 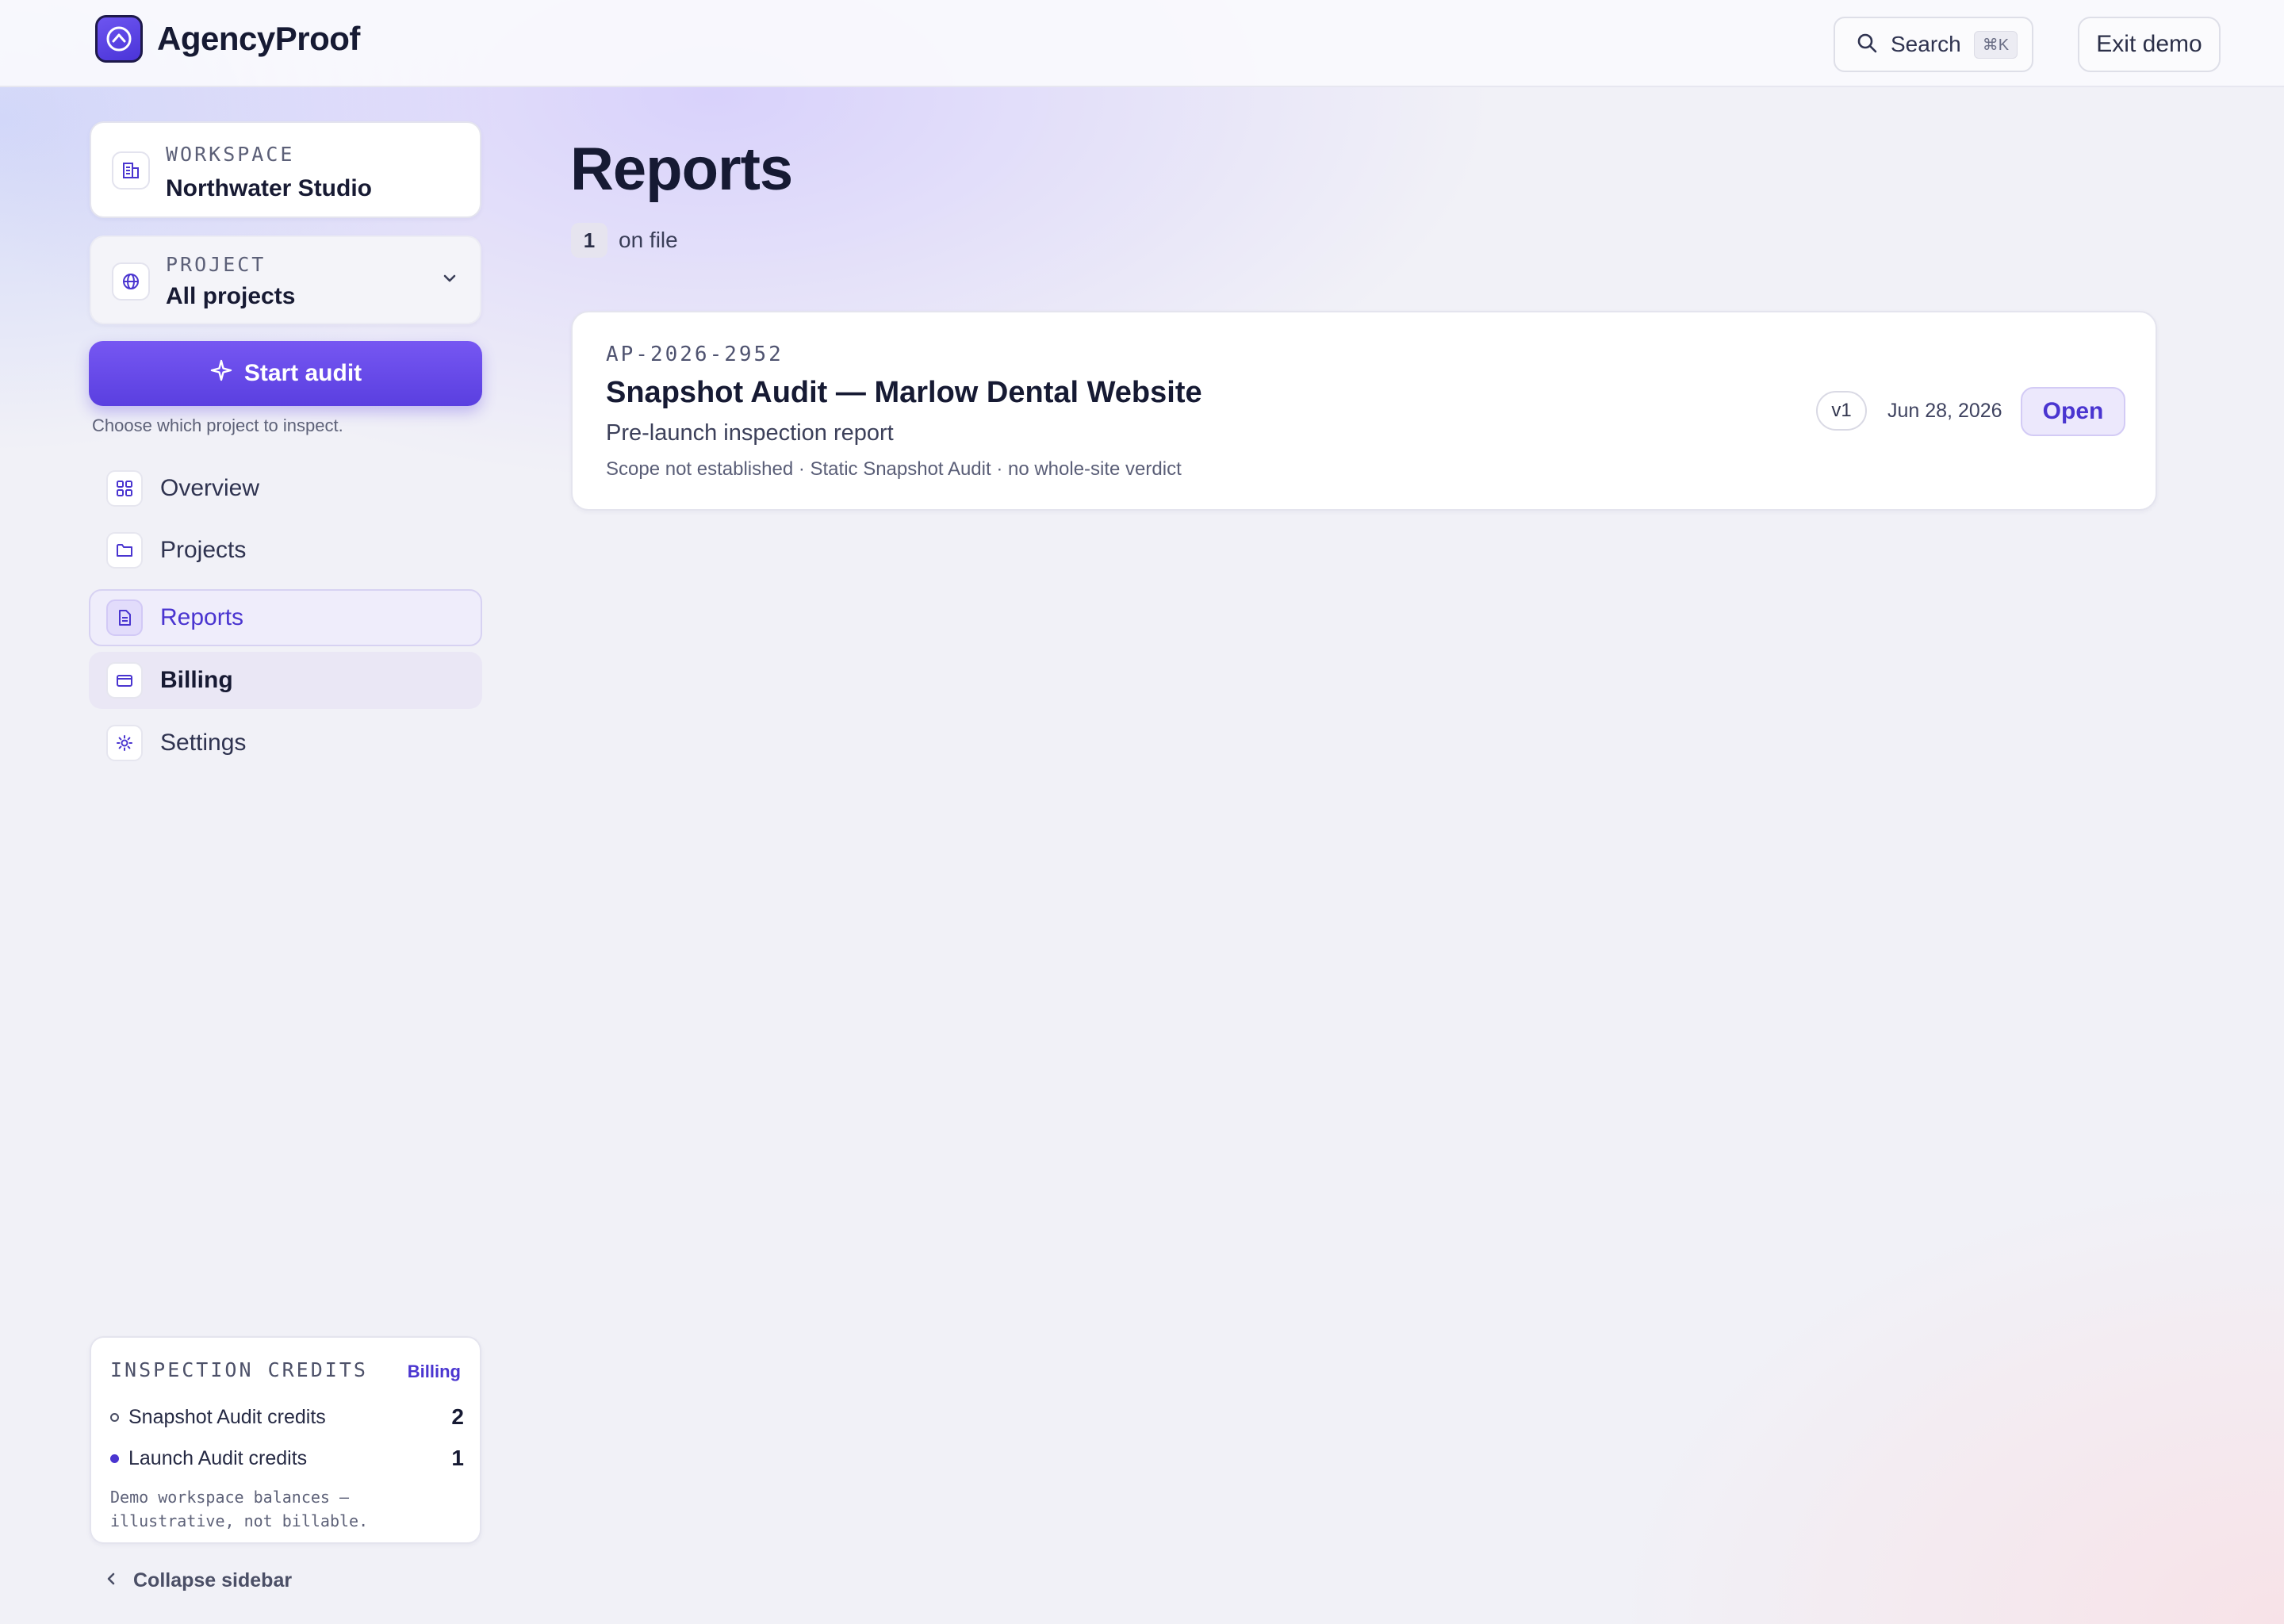 I want to click on project-selector: PROJECT All projects, so click(x=285, y=280).